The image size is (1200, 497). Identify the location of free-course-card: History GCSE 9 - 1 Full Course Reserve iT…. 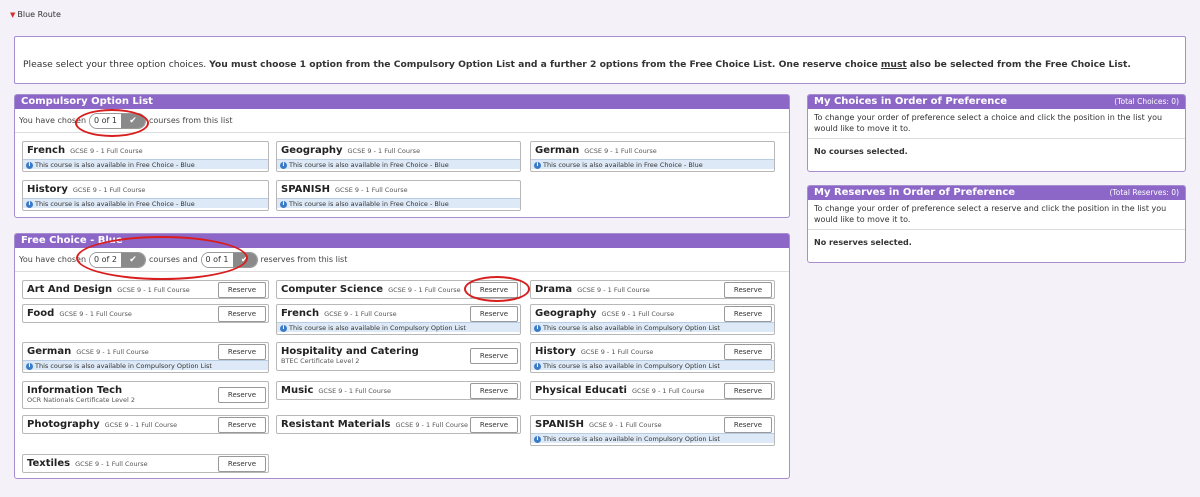
(652, 357).